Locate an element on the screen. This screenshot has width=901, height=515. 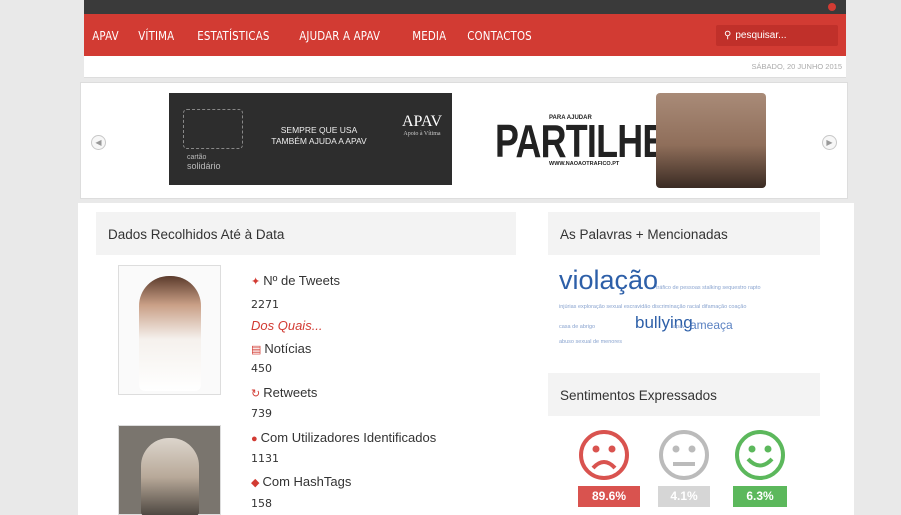
word-cloud-line: abuso sexual de menores is located at coordinates (590, 342).